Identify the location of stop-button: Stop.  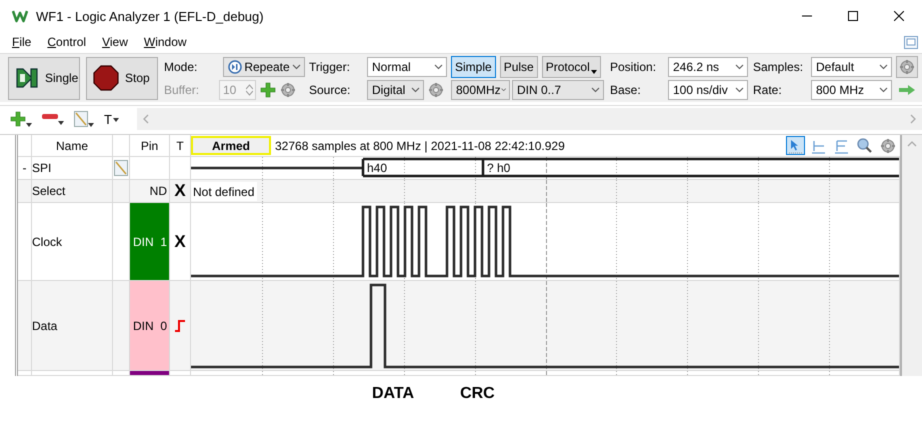
(122, 78).